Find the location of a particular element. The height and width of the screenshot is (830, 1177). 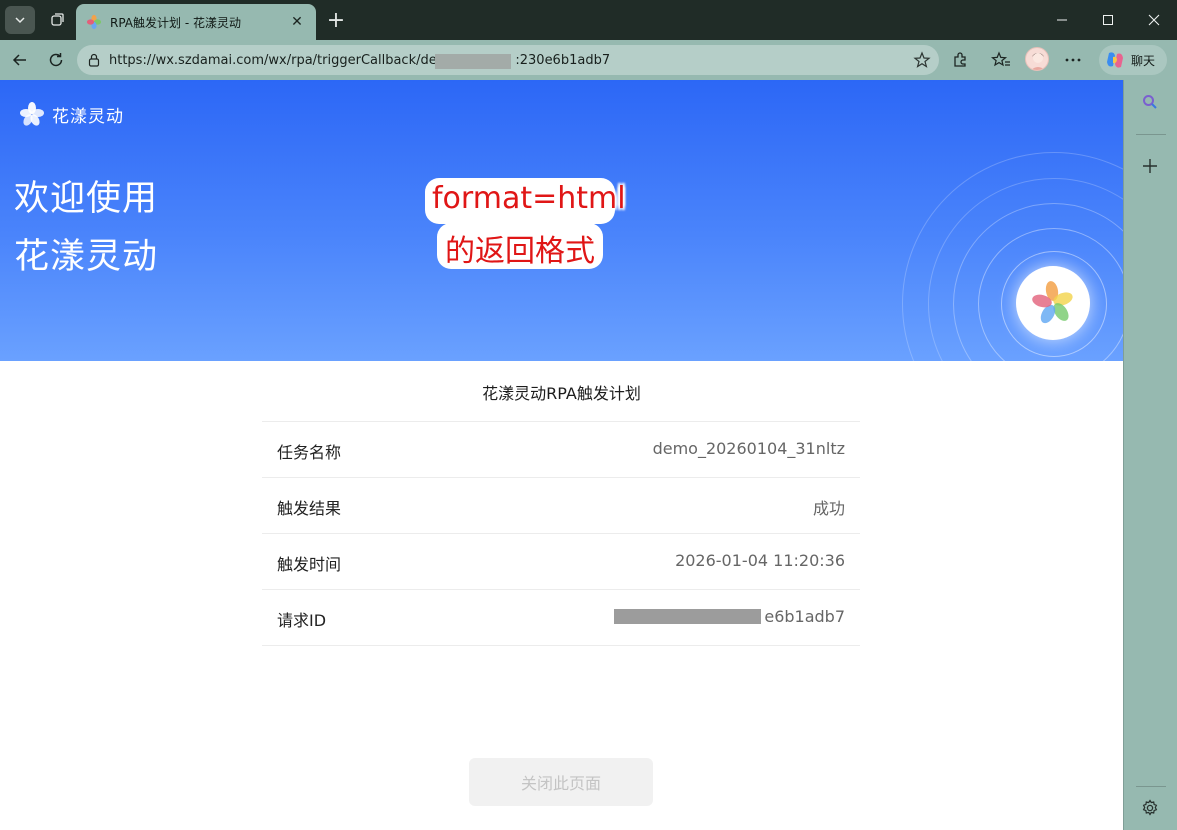

favorites-icon is located at coordinates (1000, 59).